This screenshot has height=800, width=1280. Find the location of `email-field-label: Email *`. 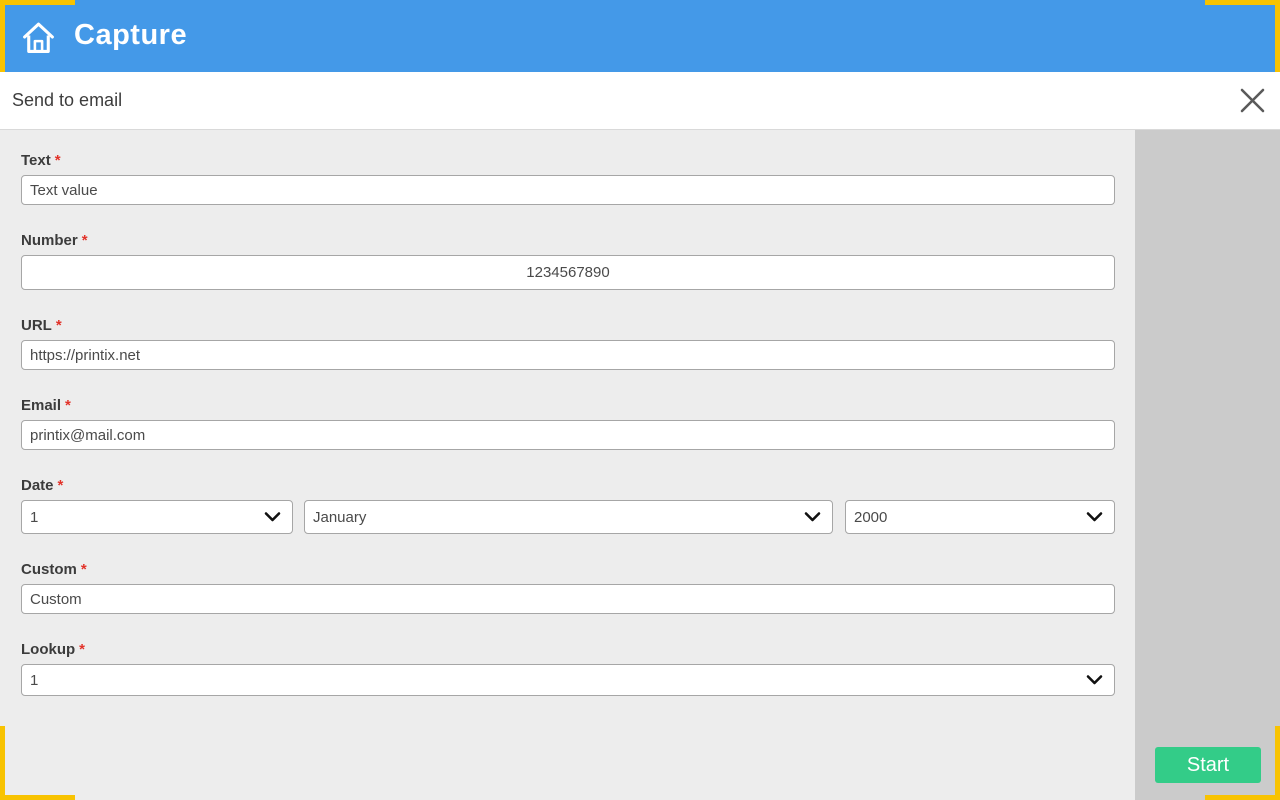

email-field-label: Email * is located at coordinates (46, 405).